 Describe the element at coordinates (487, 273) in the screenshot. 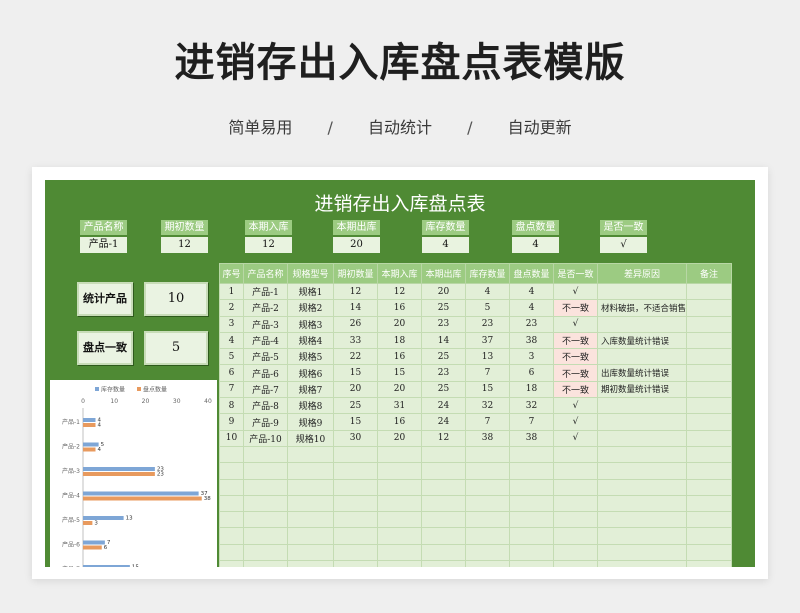

I see `column-header: 库存数量` at that location.